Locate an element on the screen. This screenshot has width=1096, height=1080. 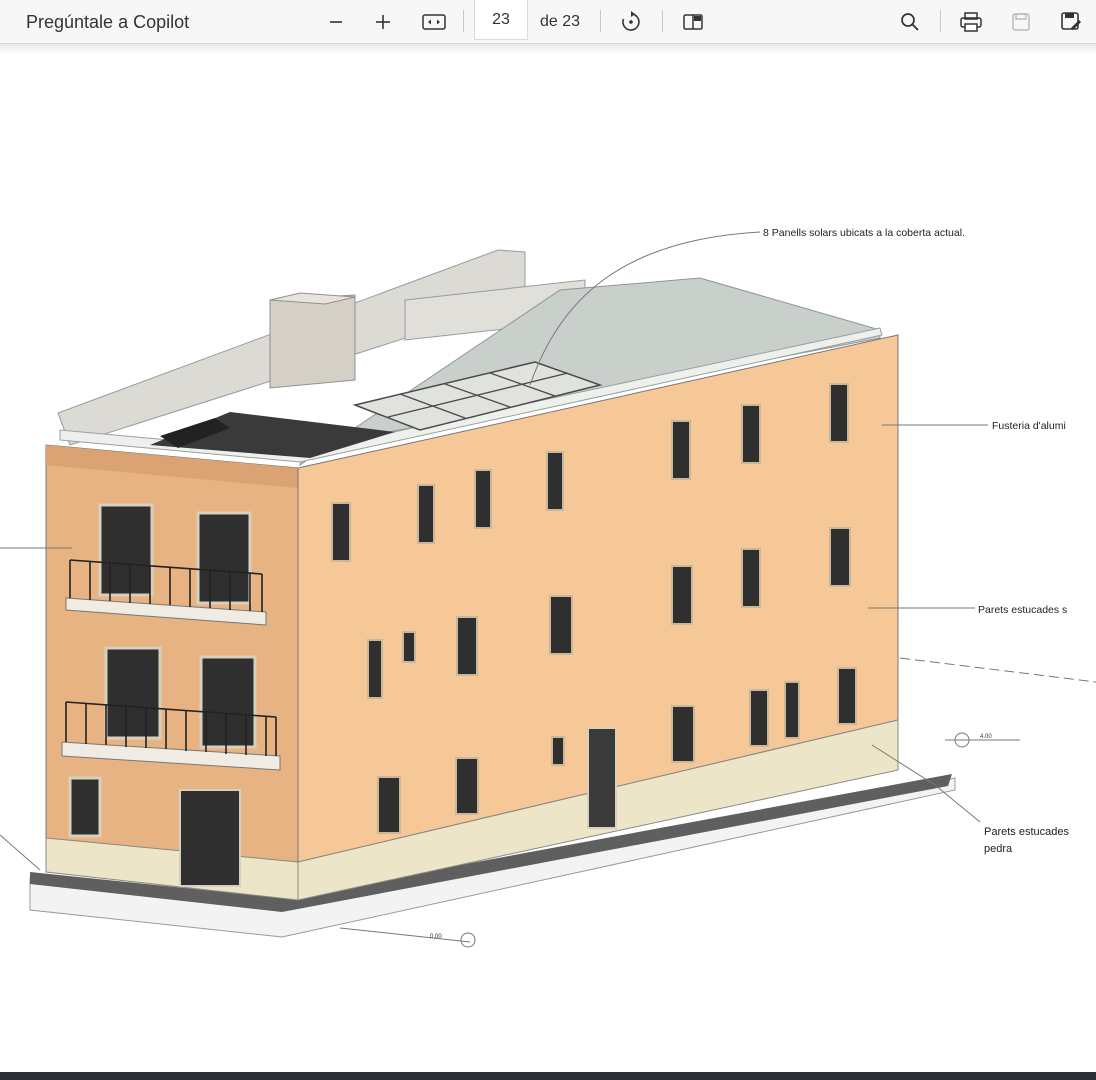
zoom-out-button is located at coordinates (336, 22).